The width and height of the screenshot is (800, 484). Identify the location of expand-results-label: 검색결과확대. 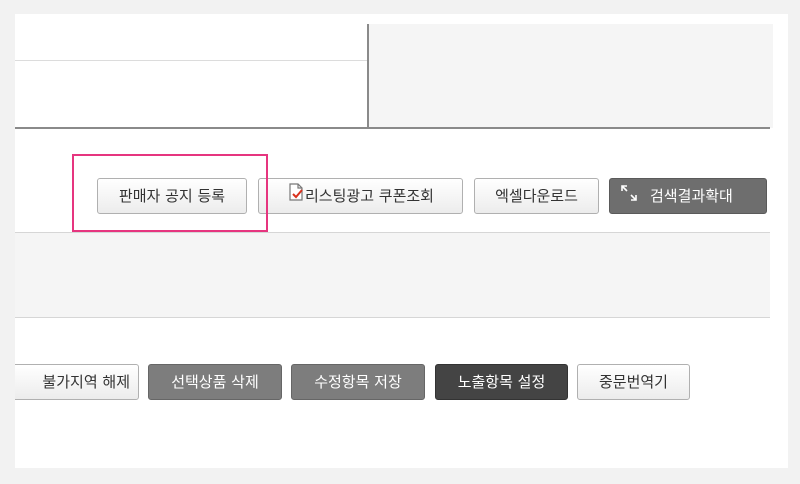
(691, 196).